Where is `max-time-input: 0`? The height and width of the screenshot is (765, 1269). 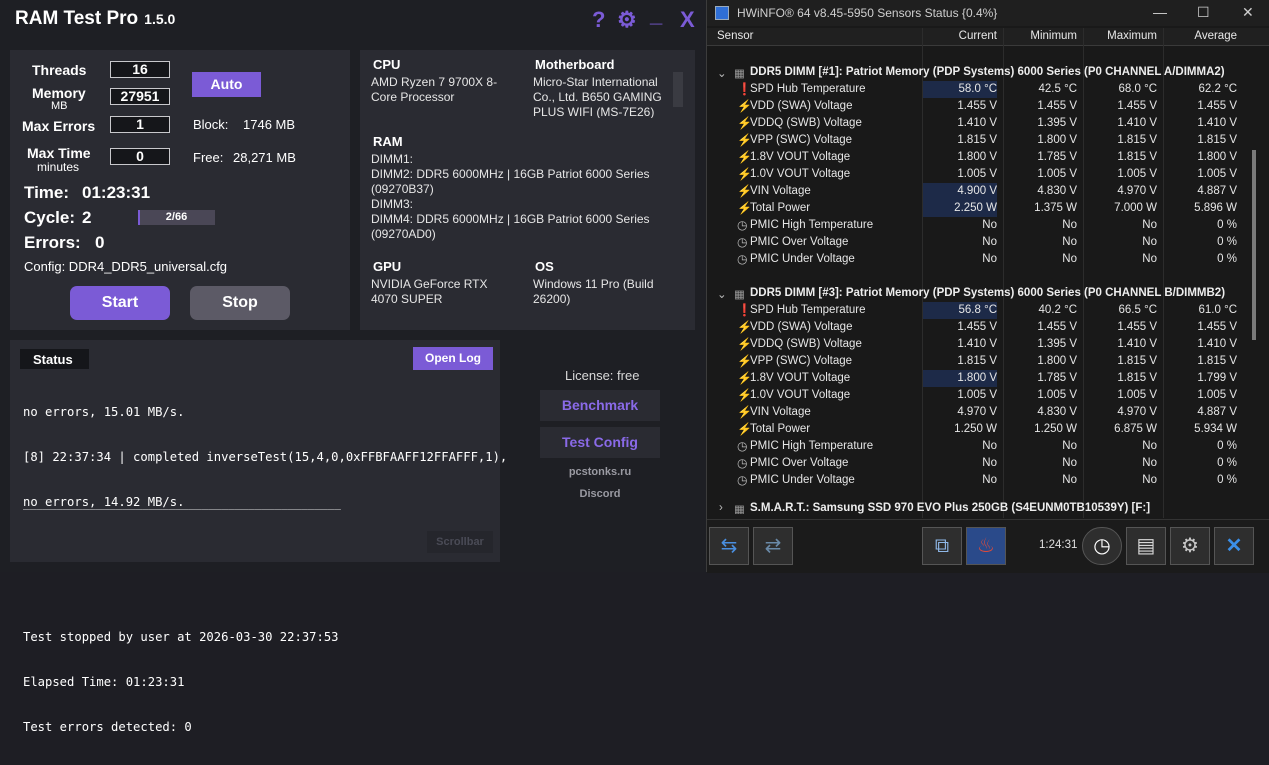 max-time-input: 0 is located at coordinates (140, 156).